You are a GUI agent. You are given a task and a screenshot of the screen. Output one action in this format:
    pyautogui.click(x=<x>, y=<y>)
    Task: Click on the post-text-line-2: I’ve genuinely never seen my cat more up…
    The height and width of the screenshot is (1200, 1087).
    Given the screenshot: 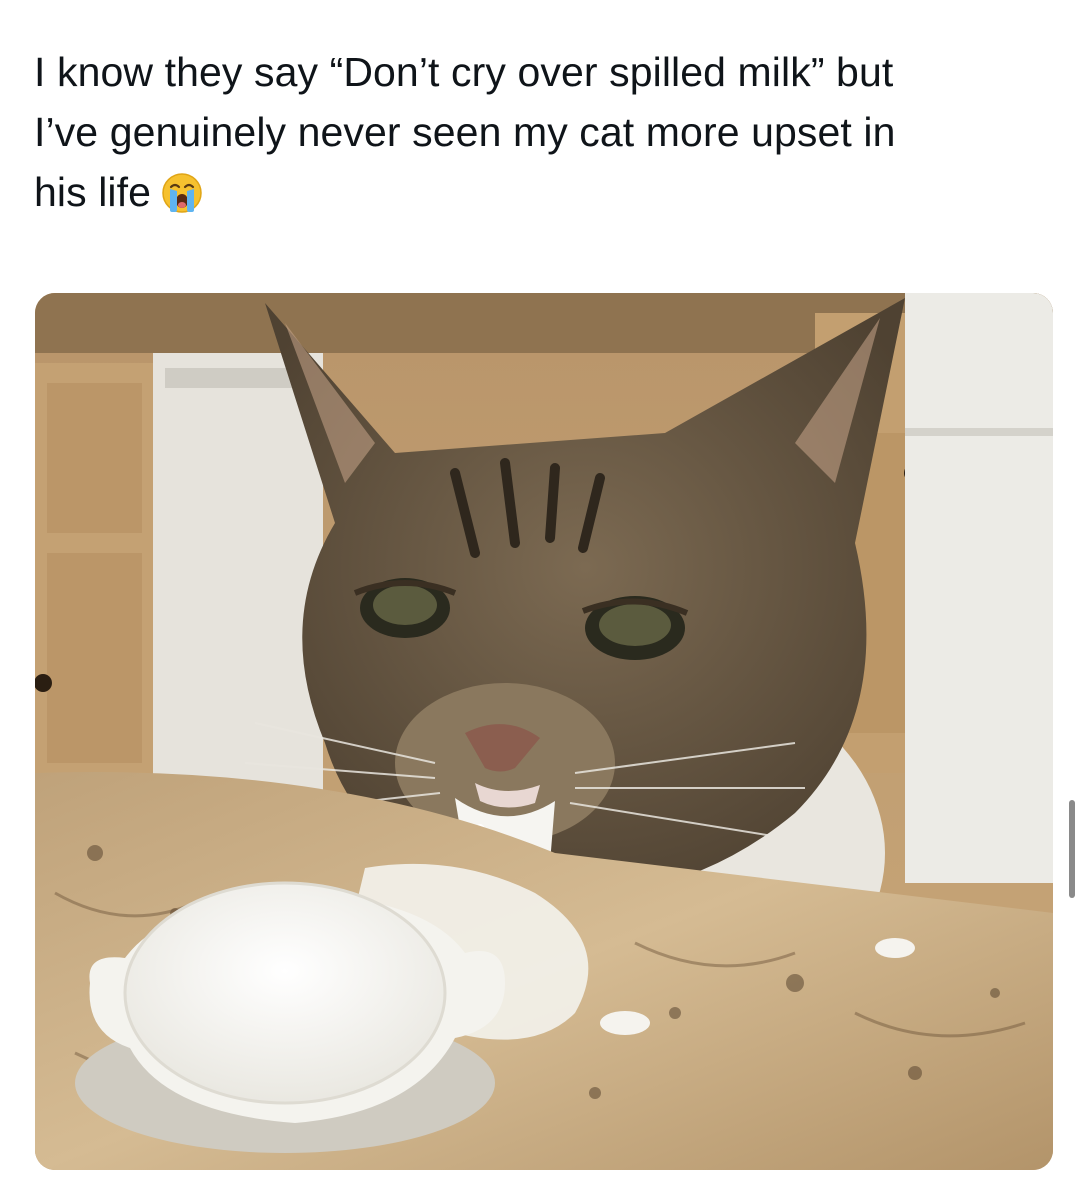 What is the action you would take?
    pyautogui.click(x=465, y=132)
    